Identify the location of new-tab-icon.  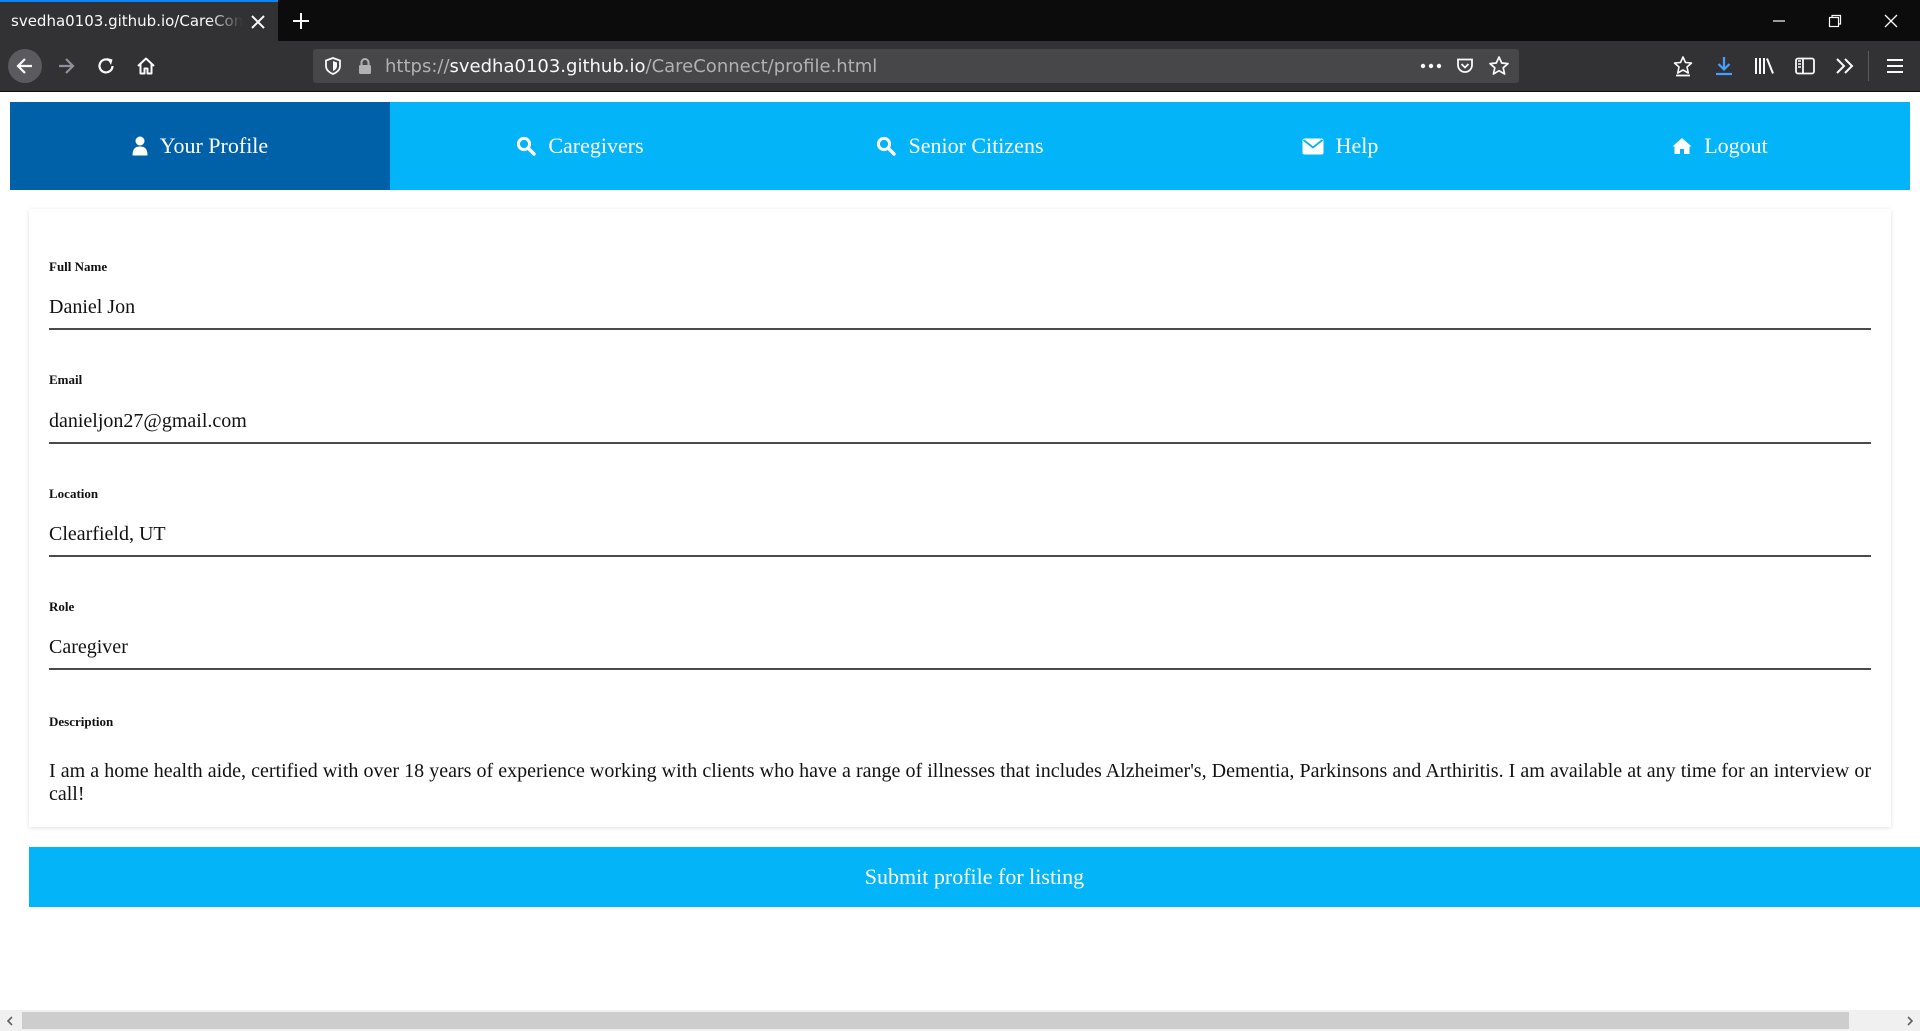
(301, 21).